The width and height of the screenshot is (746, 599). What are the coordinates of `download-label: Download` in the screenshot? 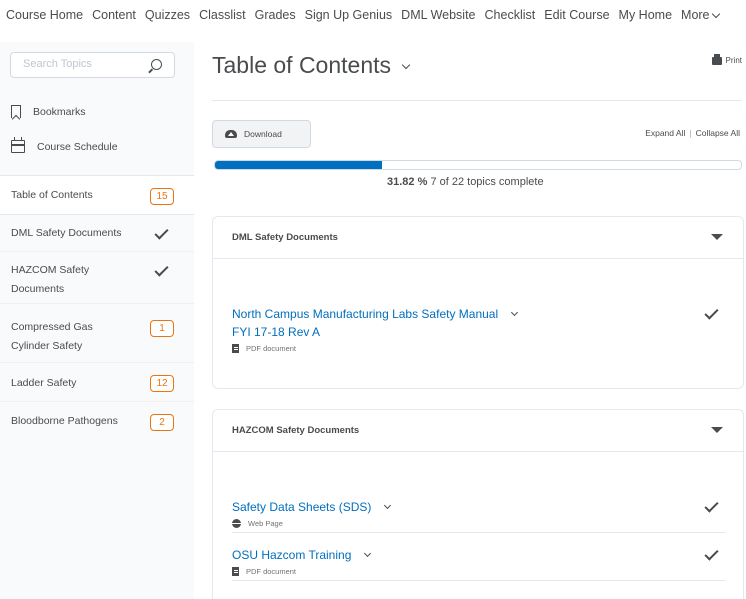 It's located at (263, 134).